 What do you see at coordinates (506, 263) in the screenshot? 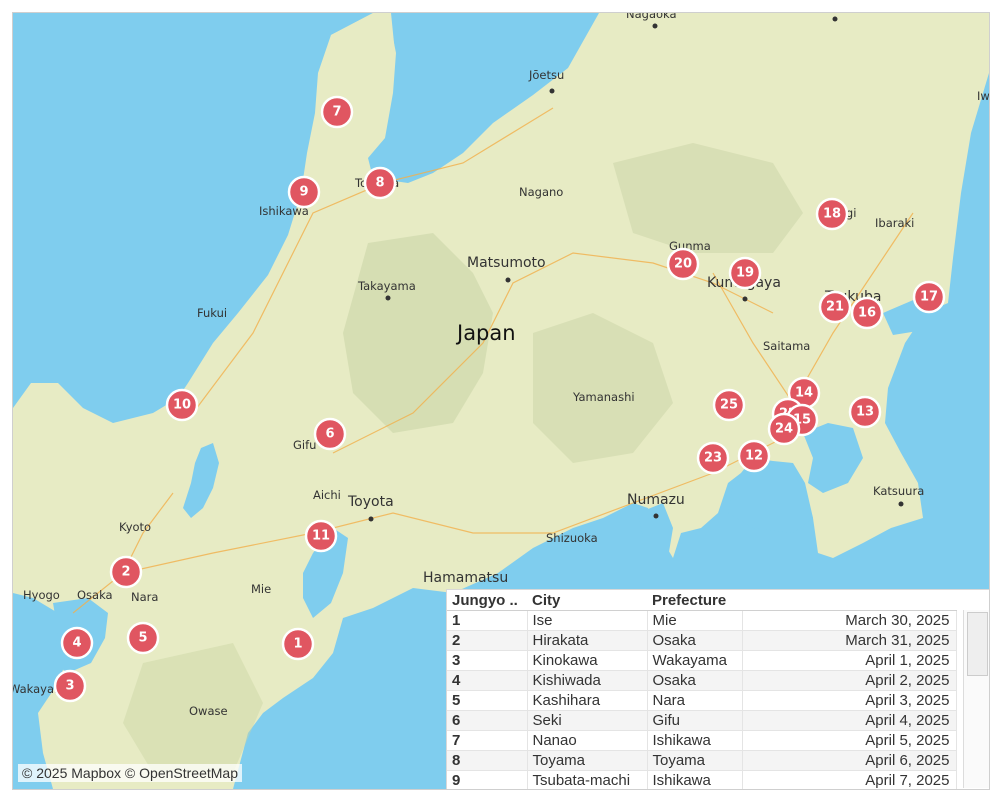
I see `label-matsumoto: Matsumoto` at bounding box center [506, 263].